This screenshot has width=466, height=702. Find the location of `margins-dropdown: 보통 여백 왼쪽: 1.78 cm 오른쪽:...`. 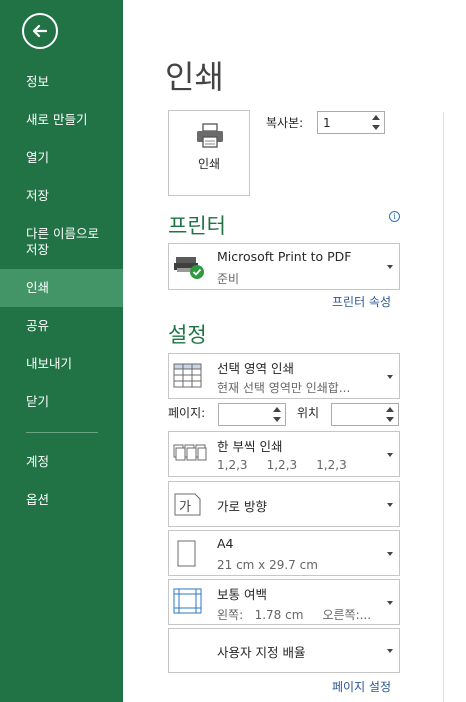

margins-dropdown: 보통 여백 왼쪽: 1.78 cm 오른쪽:... is located at coordinates (284, 602).